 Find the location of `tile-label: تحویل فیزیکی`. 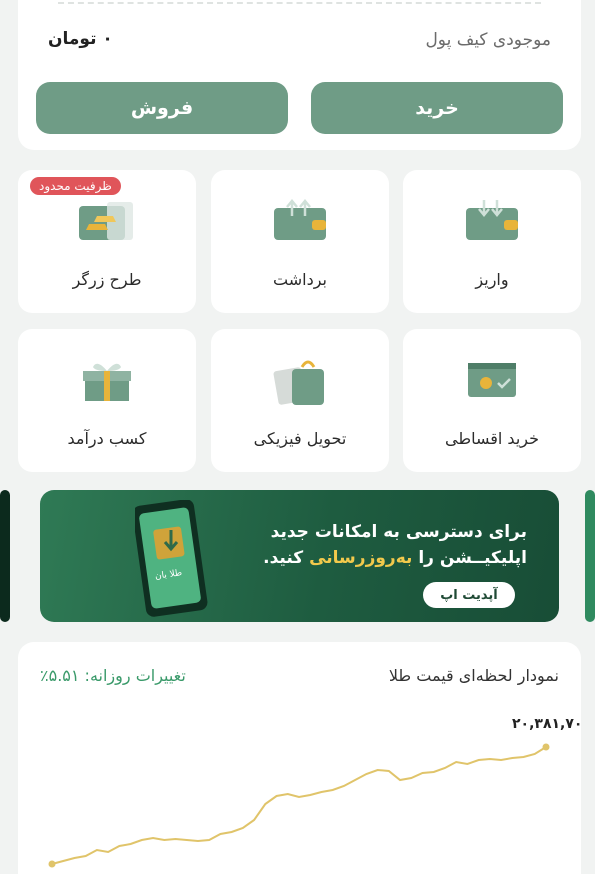

tile-label: تحویل فیزیکی is located at coordinates (300, 438).